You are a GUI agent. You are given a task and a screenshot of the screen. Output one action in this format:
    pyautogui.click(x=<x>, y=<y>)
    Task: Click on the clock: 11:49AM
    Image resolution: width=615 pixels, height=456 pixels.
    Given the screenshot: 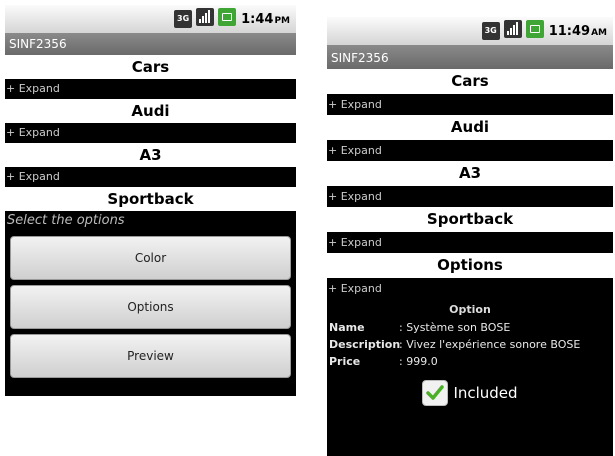 What is the action you would take?
    pyautogui.click(x=577, y=31)
    